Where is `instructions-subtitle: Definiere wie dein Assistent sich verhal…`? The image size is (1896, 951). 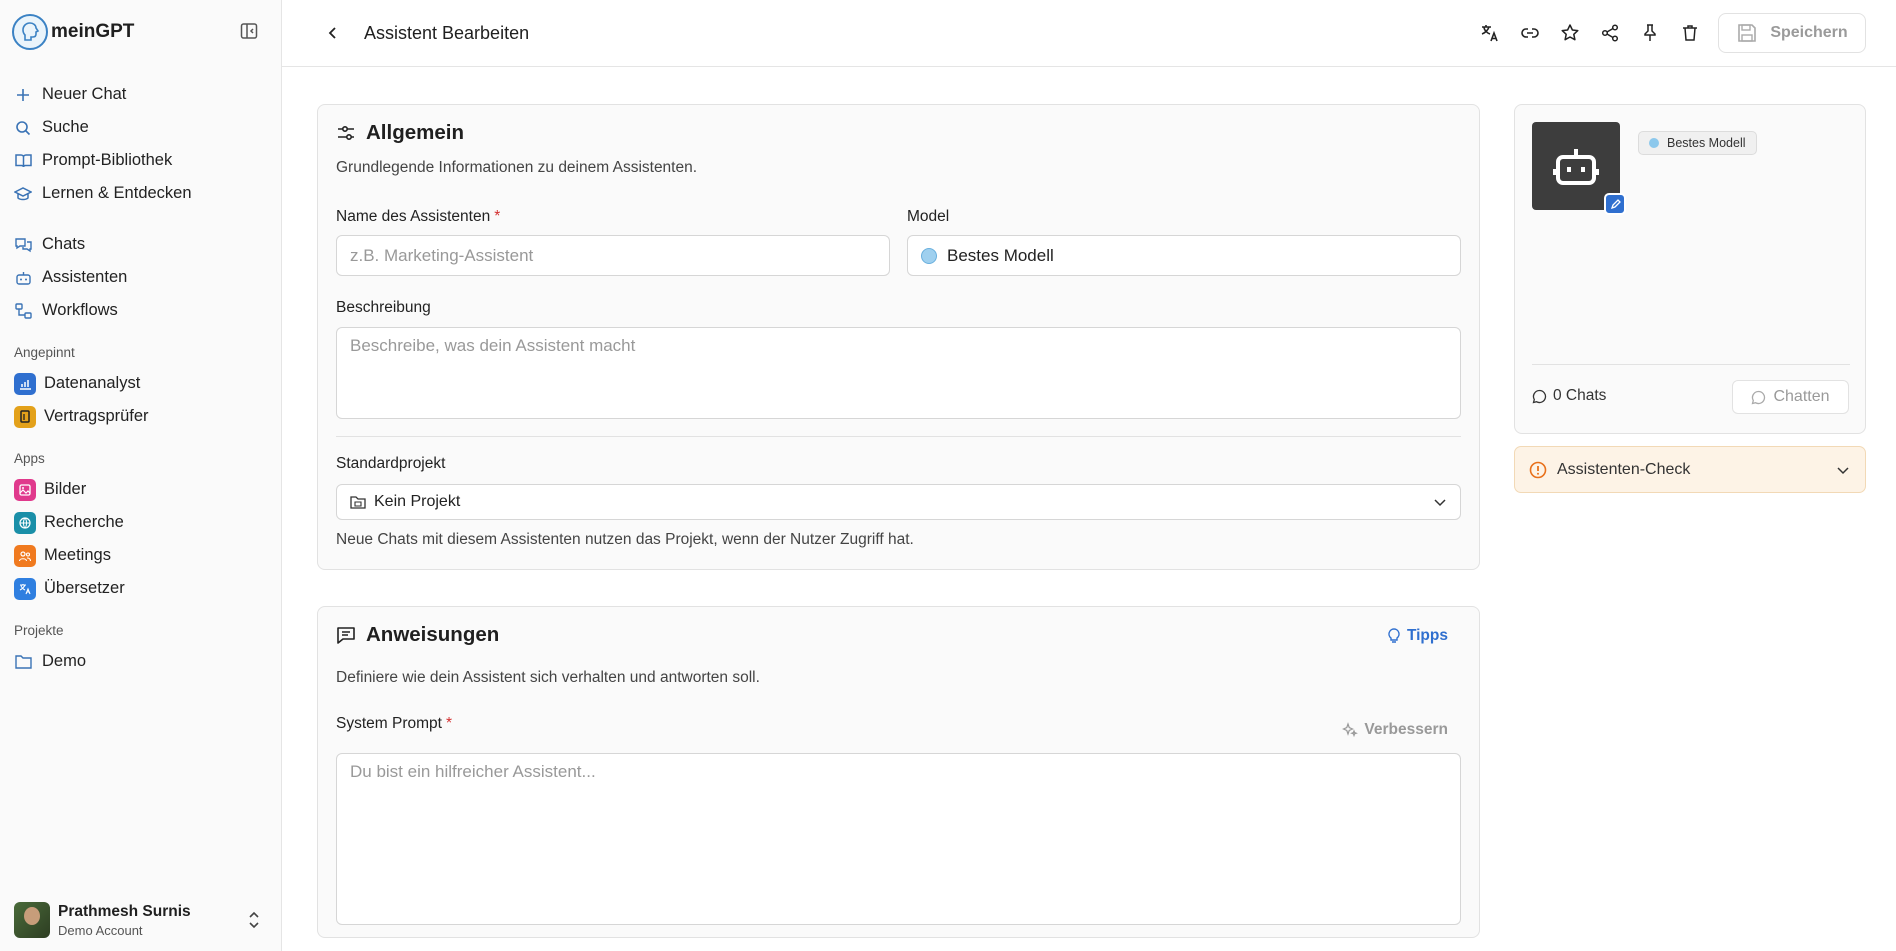
instructions-subtitle: Definiere wie dein Assistent sich verhal… is located at coordinates (548, 677).